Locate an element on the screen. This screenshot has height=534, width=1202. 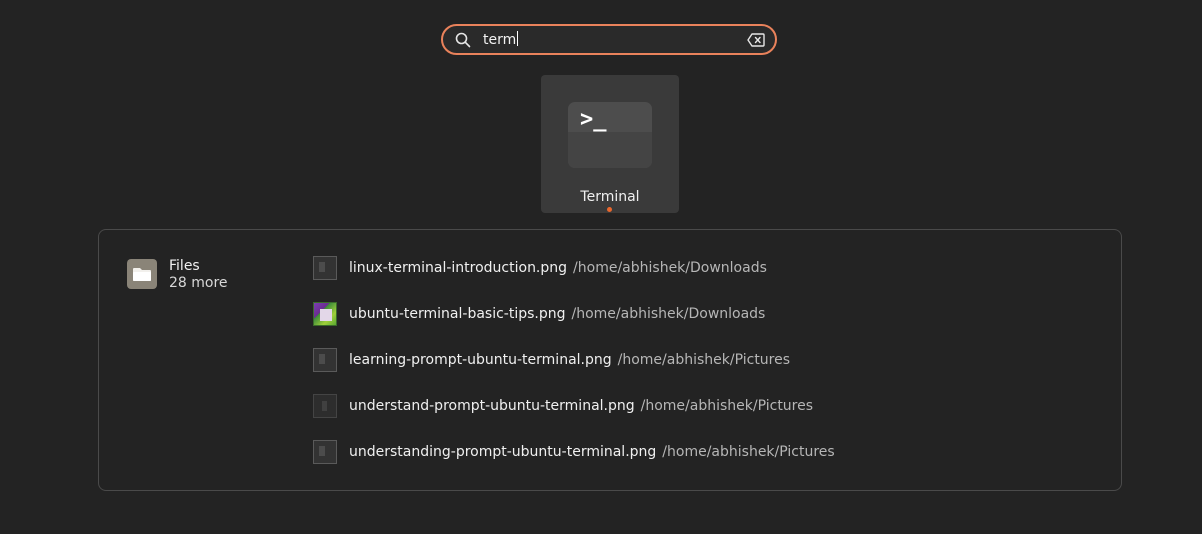
file-name: learning-prompt-ubuntu-terminal.png is located at coordinates (480, 360).